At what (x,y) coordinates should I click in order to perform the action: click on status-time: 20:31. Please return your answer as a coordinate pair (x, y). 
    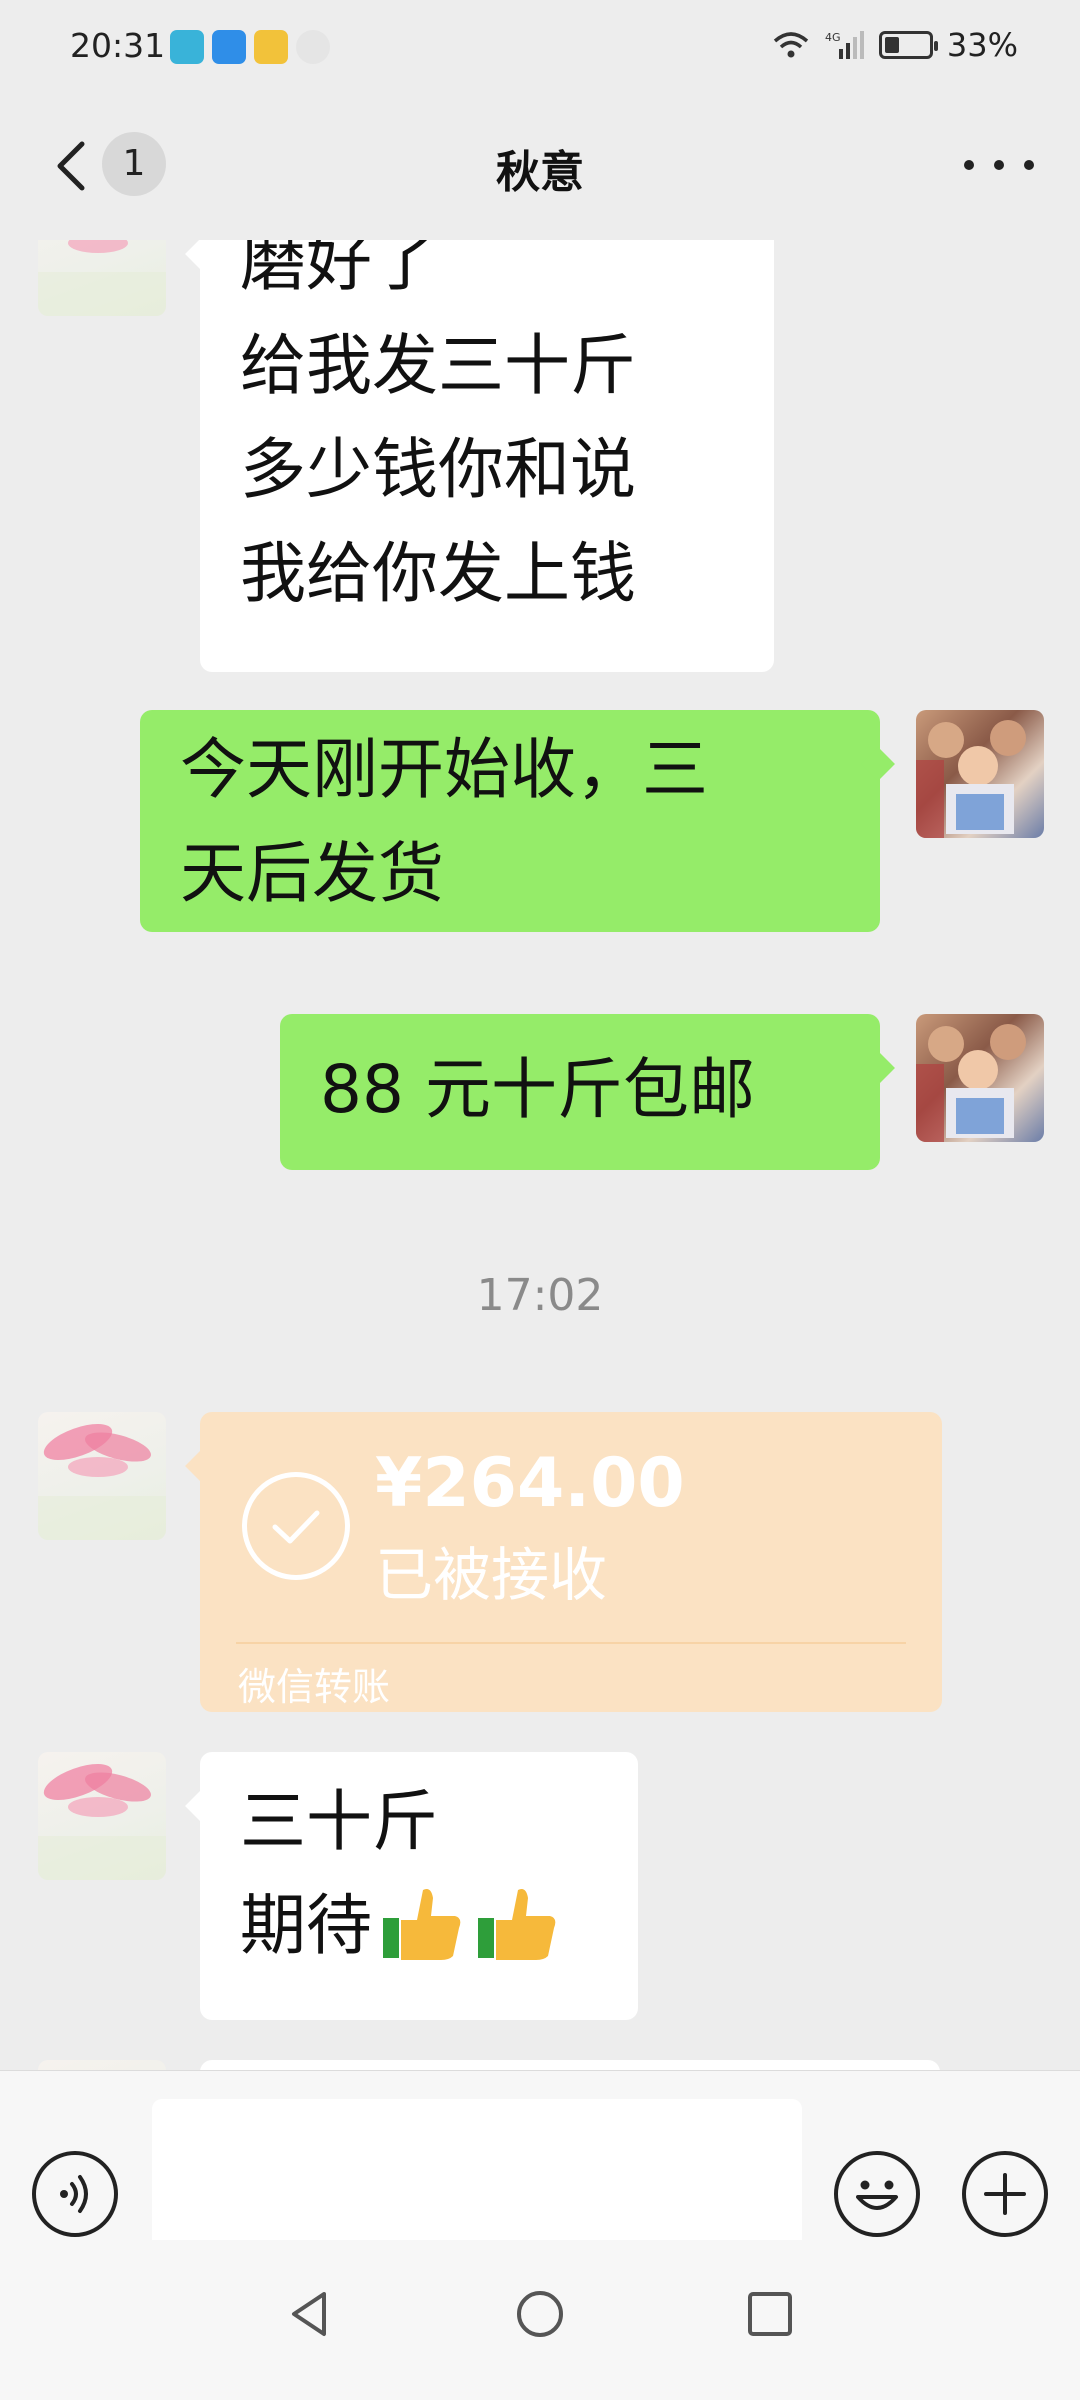
    Looking at the image, I should click on (118, 45).